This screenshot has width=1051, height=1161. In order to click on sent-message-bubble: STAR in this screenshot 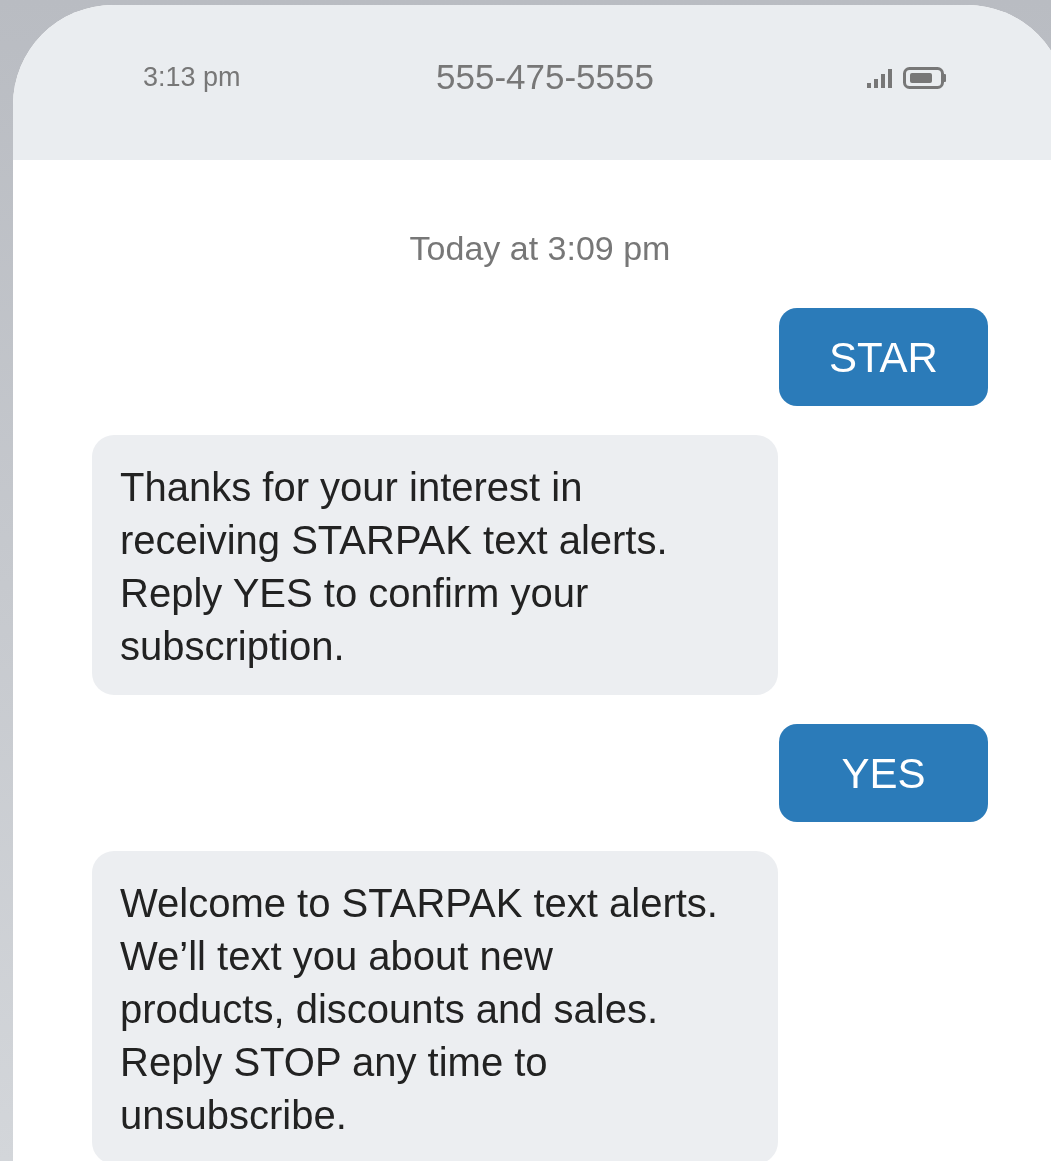, I will do `click(883, 357)`.